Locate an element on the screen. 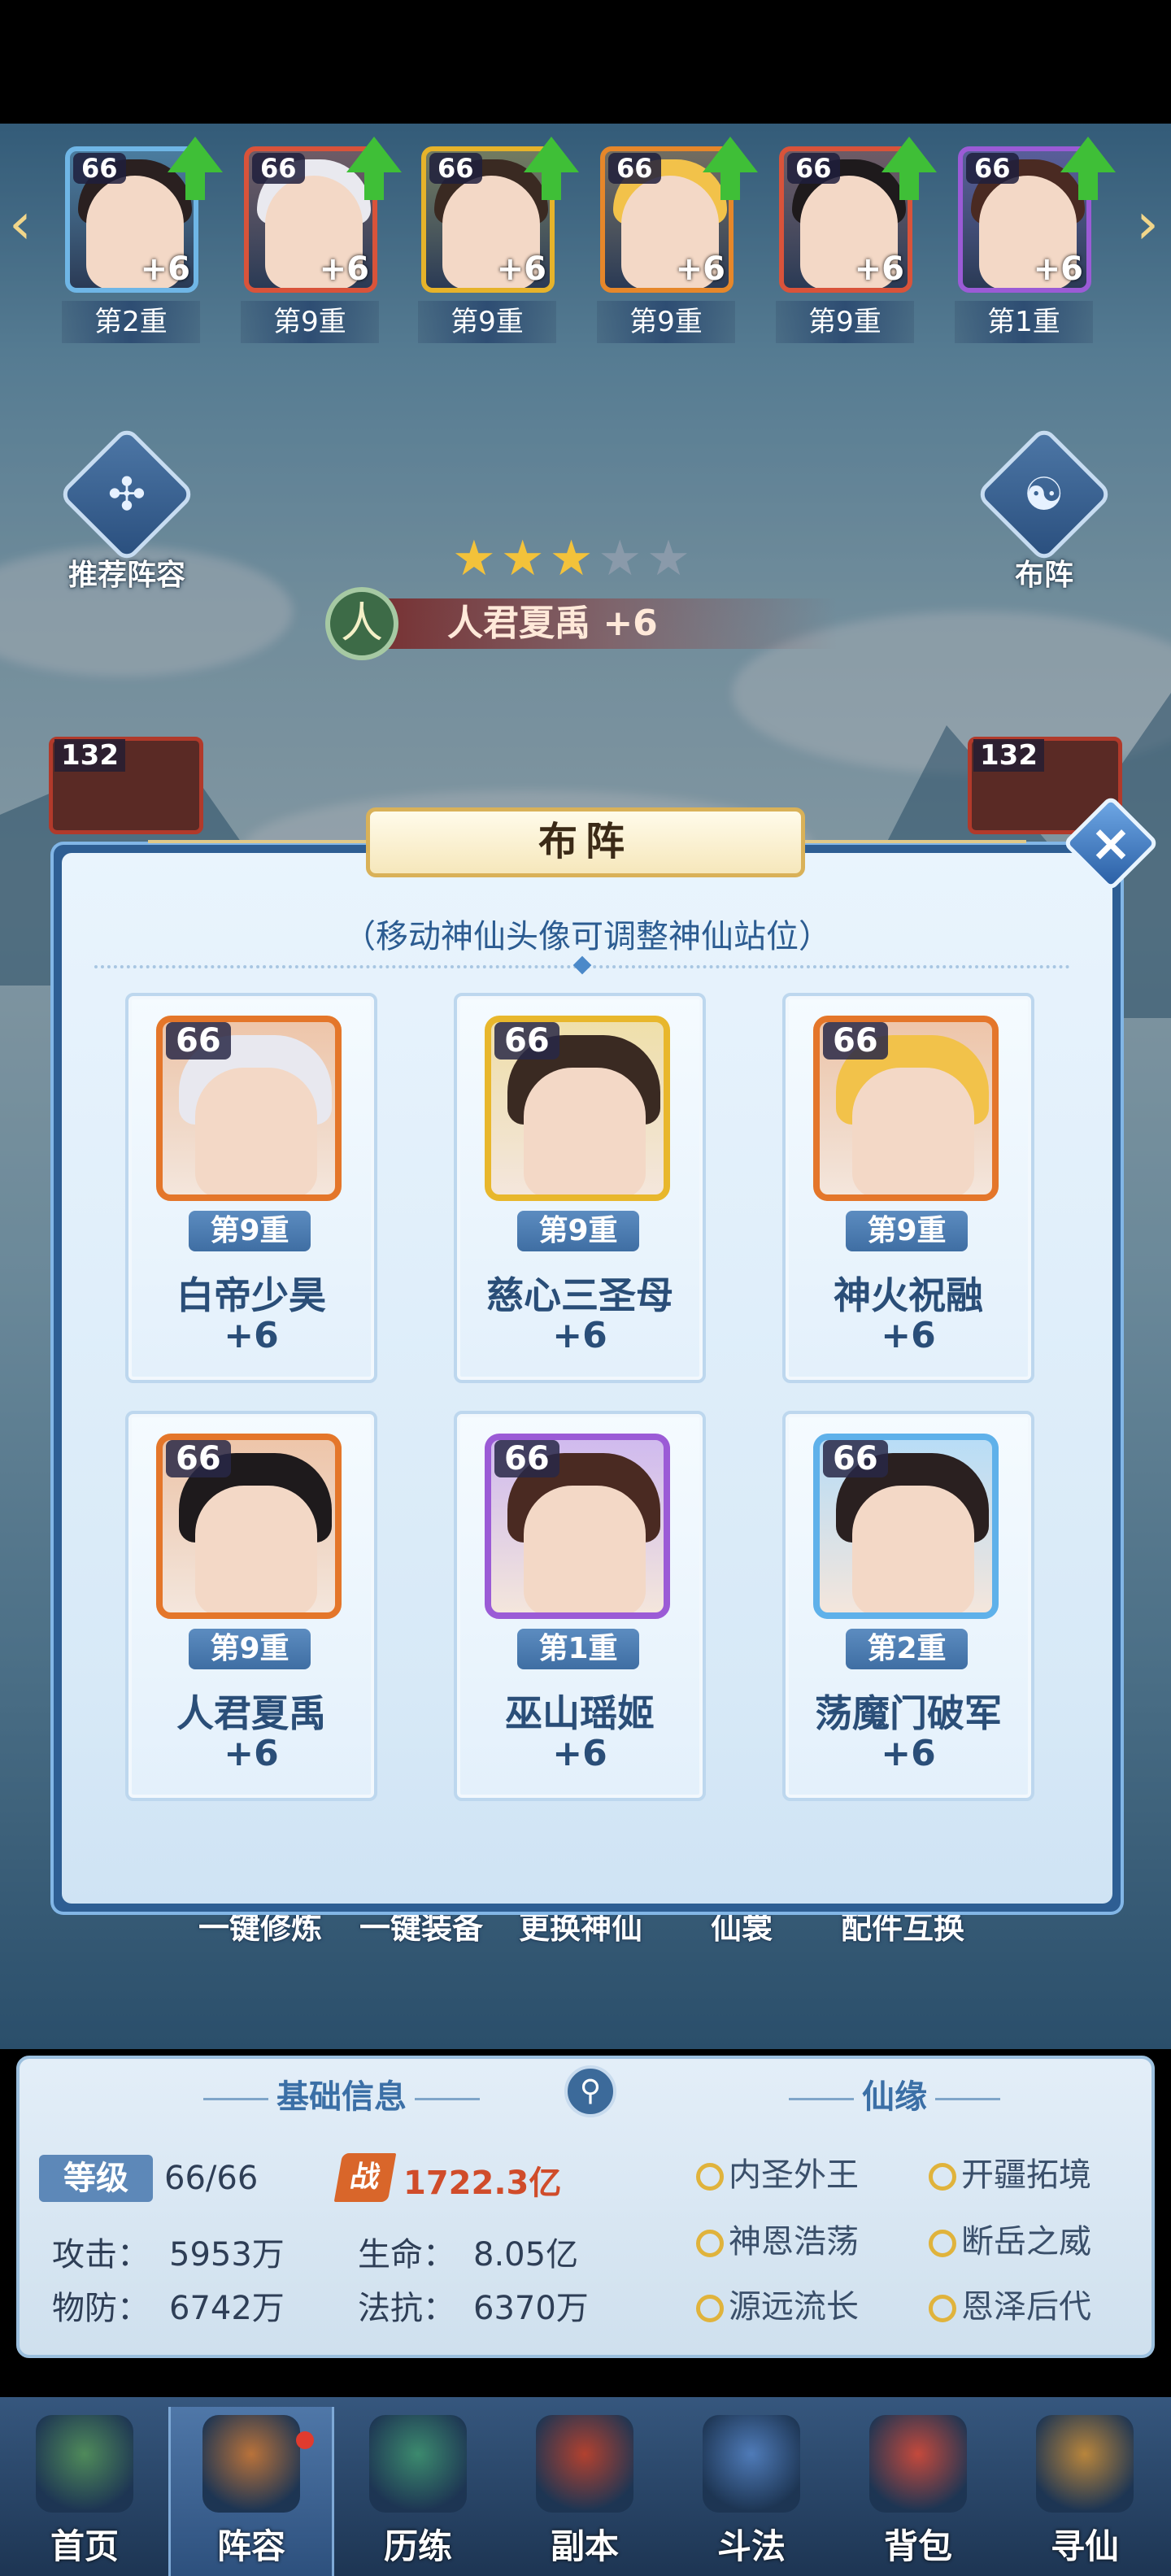  level-label: 等级 is located at coordinates (96, 2179).